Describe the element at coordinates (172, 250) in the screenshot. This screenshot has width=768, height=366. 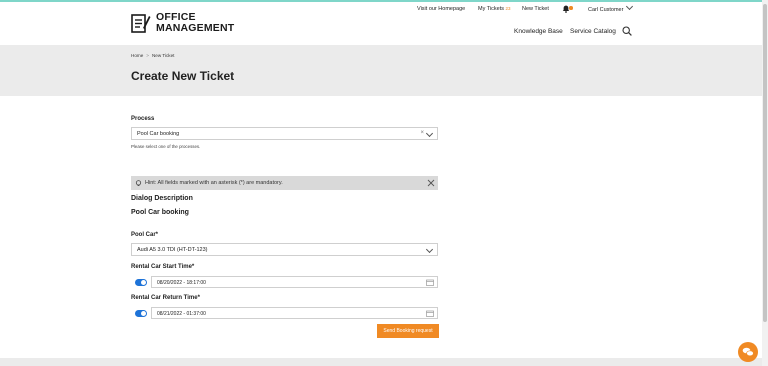
I see `pool-car-value: Audi A5 3.0 TDI (HT-DT-123)` at that location.